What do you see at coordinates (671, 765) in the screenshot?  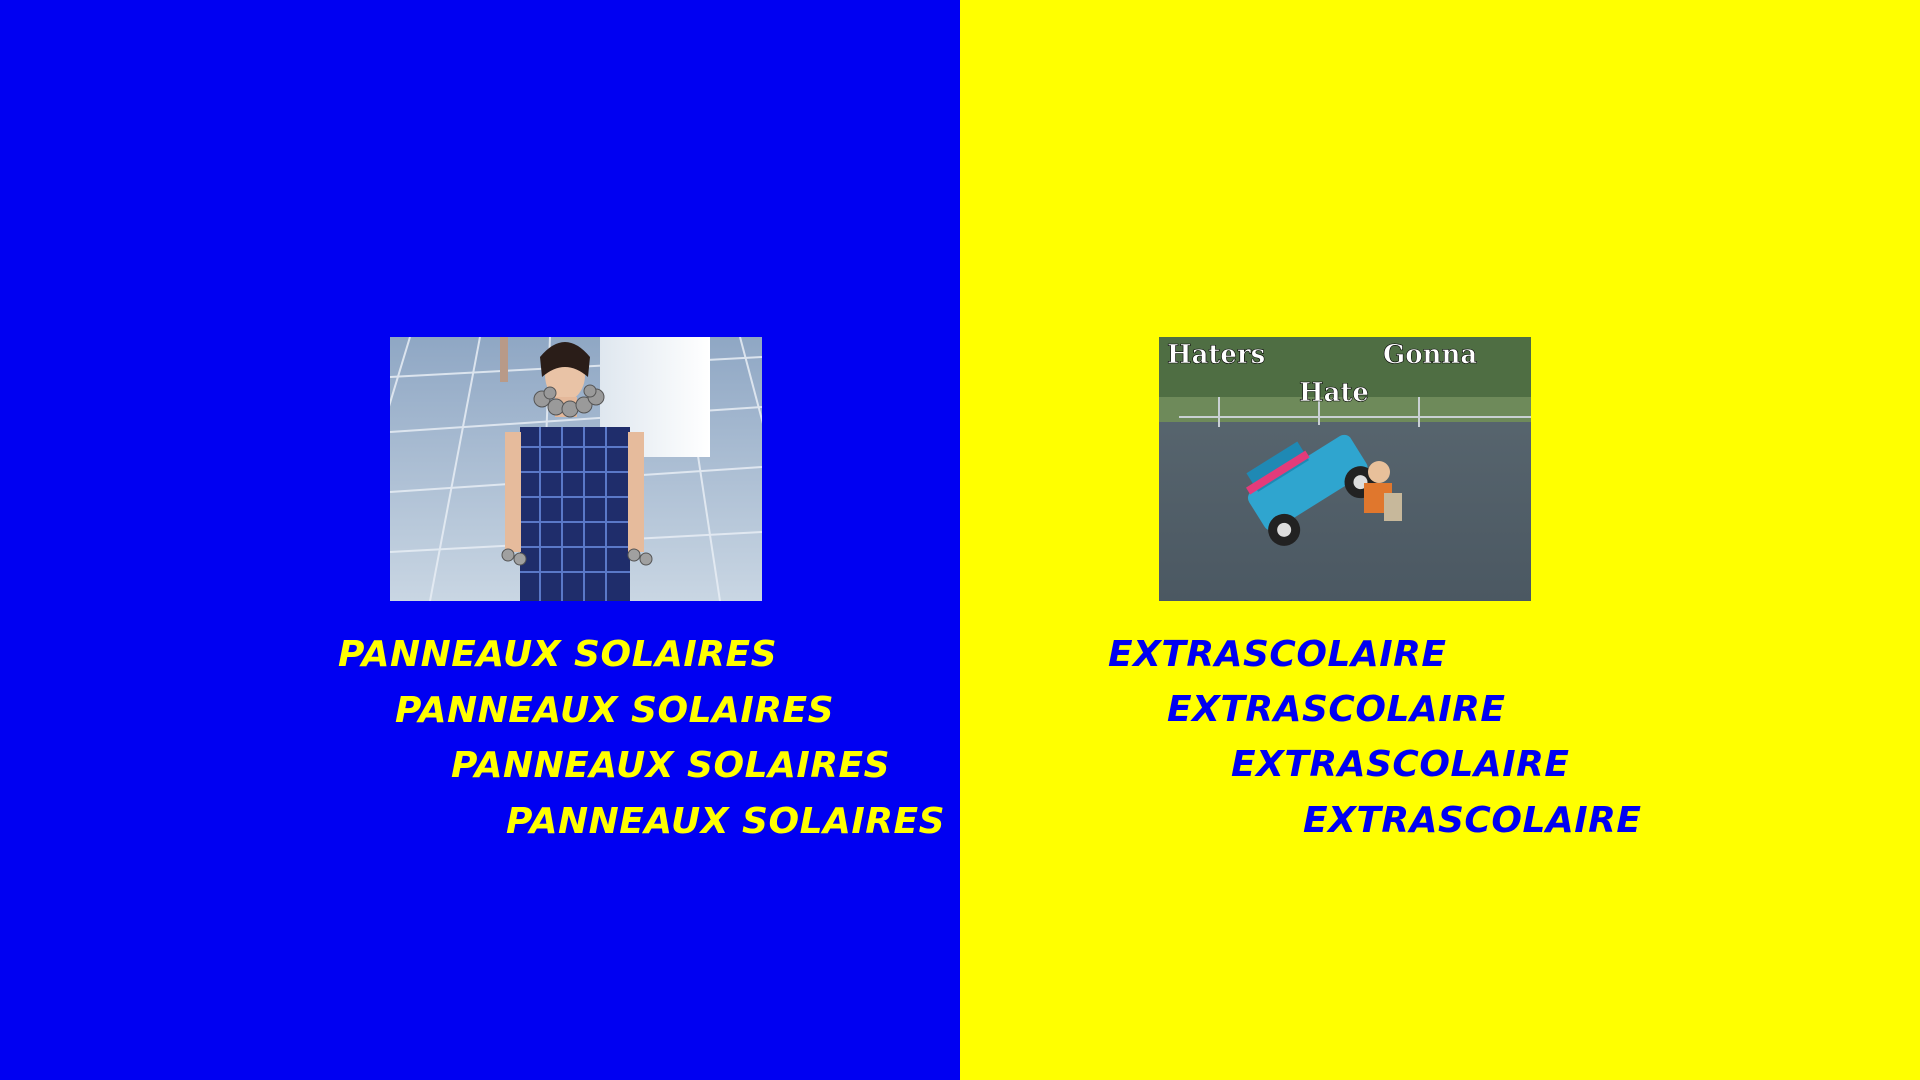 I see `left-repeat-line-3: PANNEAUX SOLAIRES` at bounding box center [671, 765].